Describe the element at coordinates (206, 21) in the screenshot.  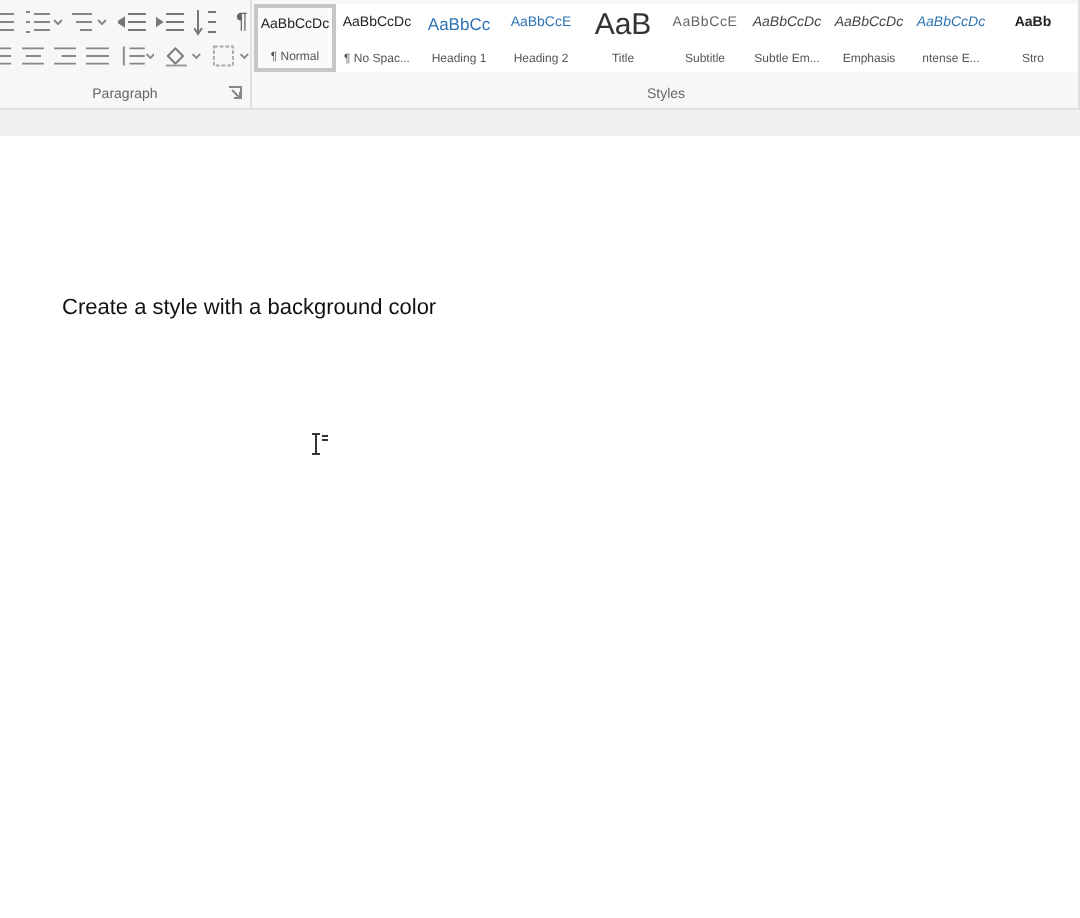
I see `sort-icon` at that location.